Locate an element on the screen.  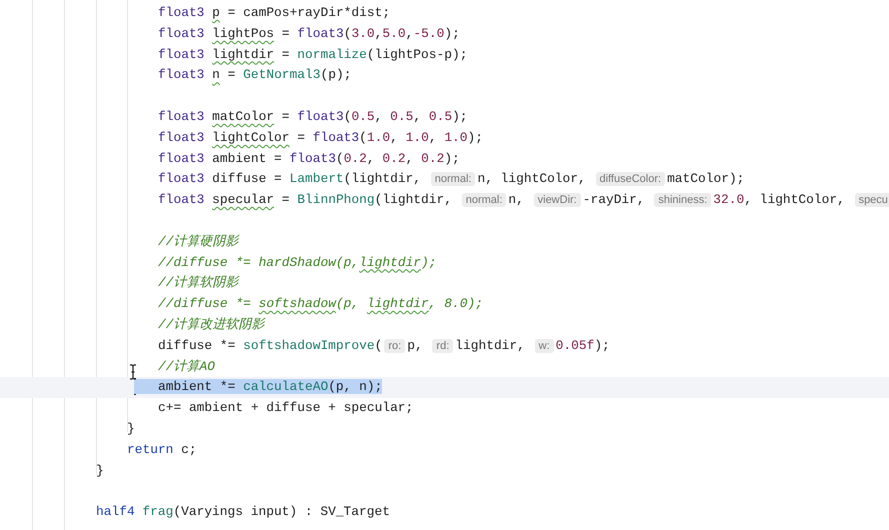
code-comment: ); is located at coordinates (429, 262).